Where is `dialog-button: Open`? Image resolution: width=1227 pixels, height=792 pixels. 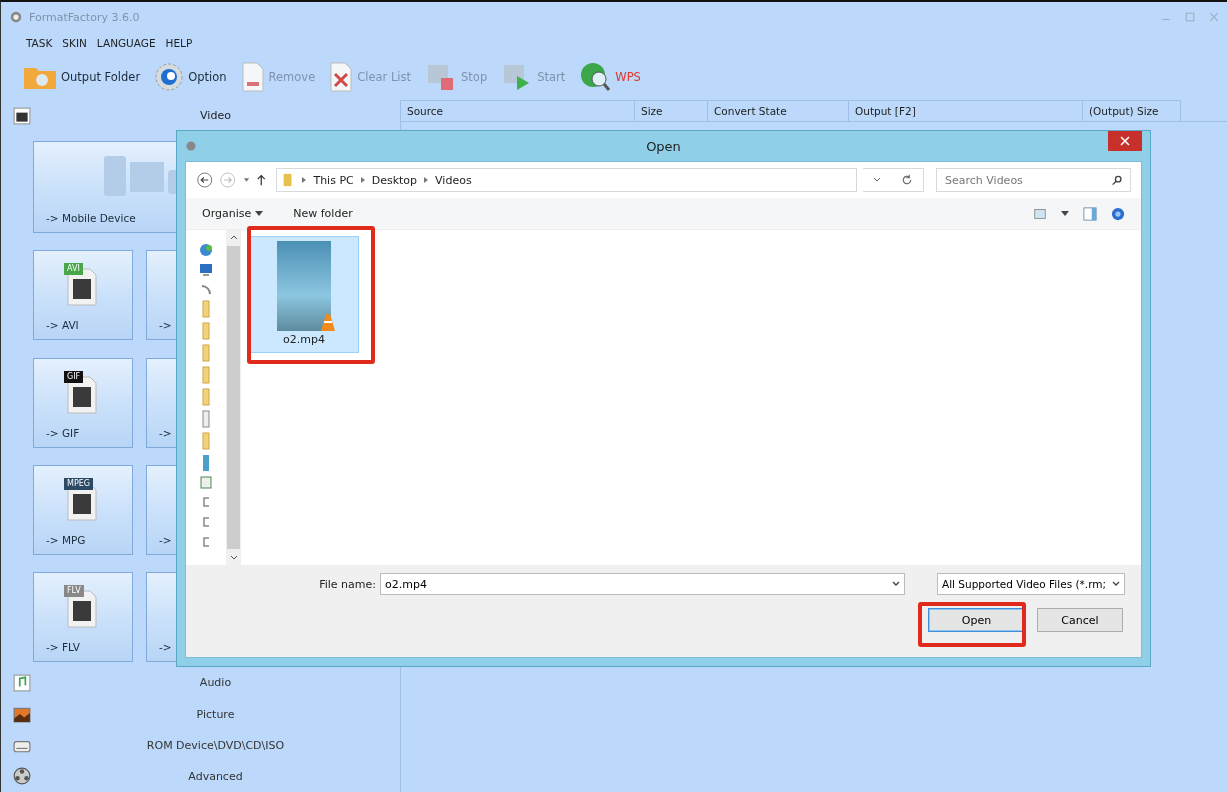 dialog-button: Open is located at coordinates (976, 620).